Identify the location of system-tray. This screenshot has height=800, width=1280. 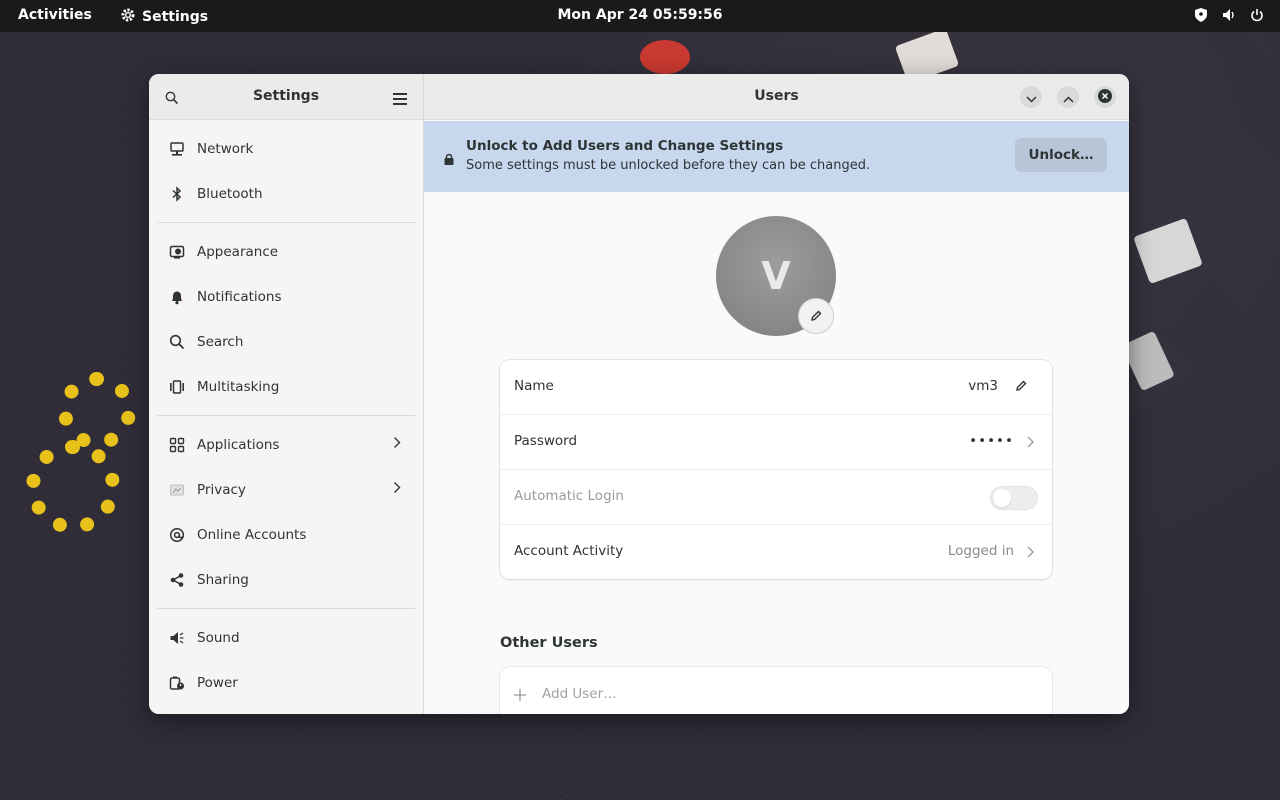
(1229, 15).